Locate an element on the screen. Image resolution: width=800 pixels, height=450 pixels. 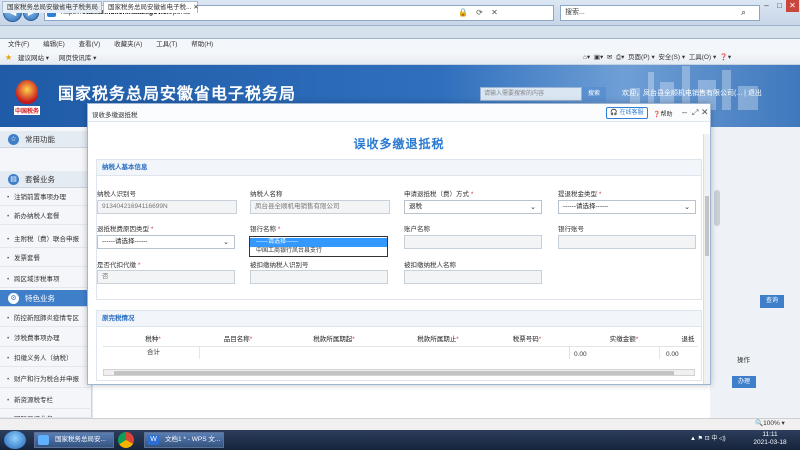
menu-help: 帮助(H) is located at coordinates (202, 44).